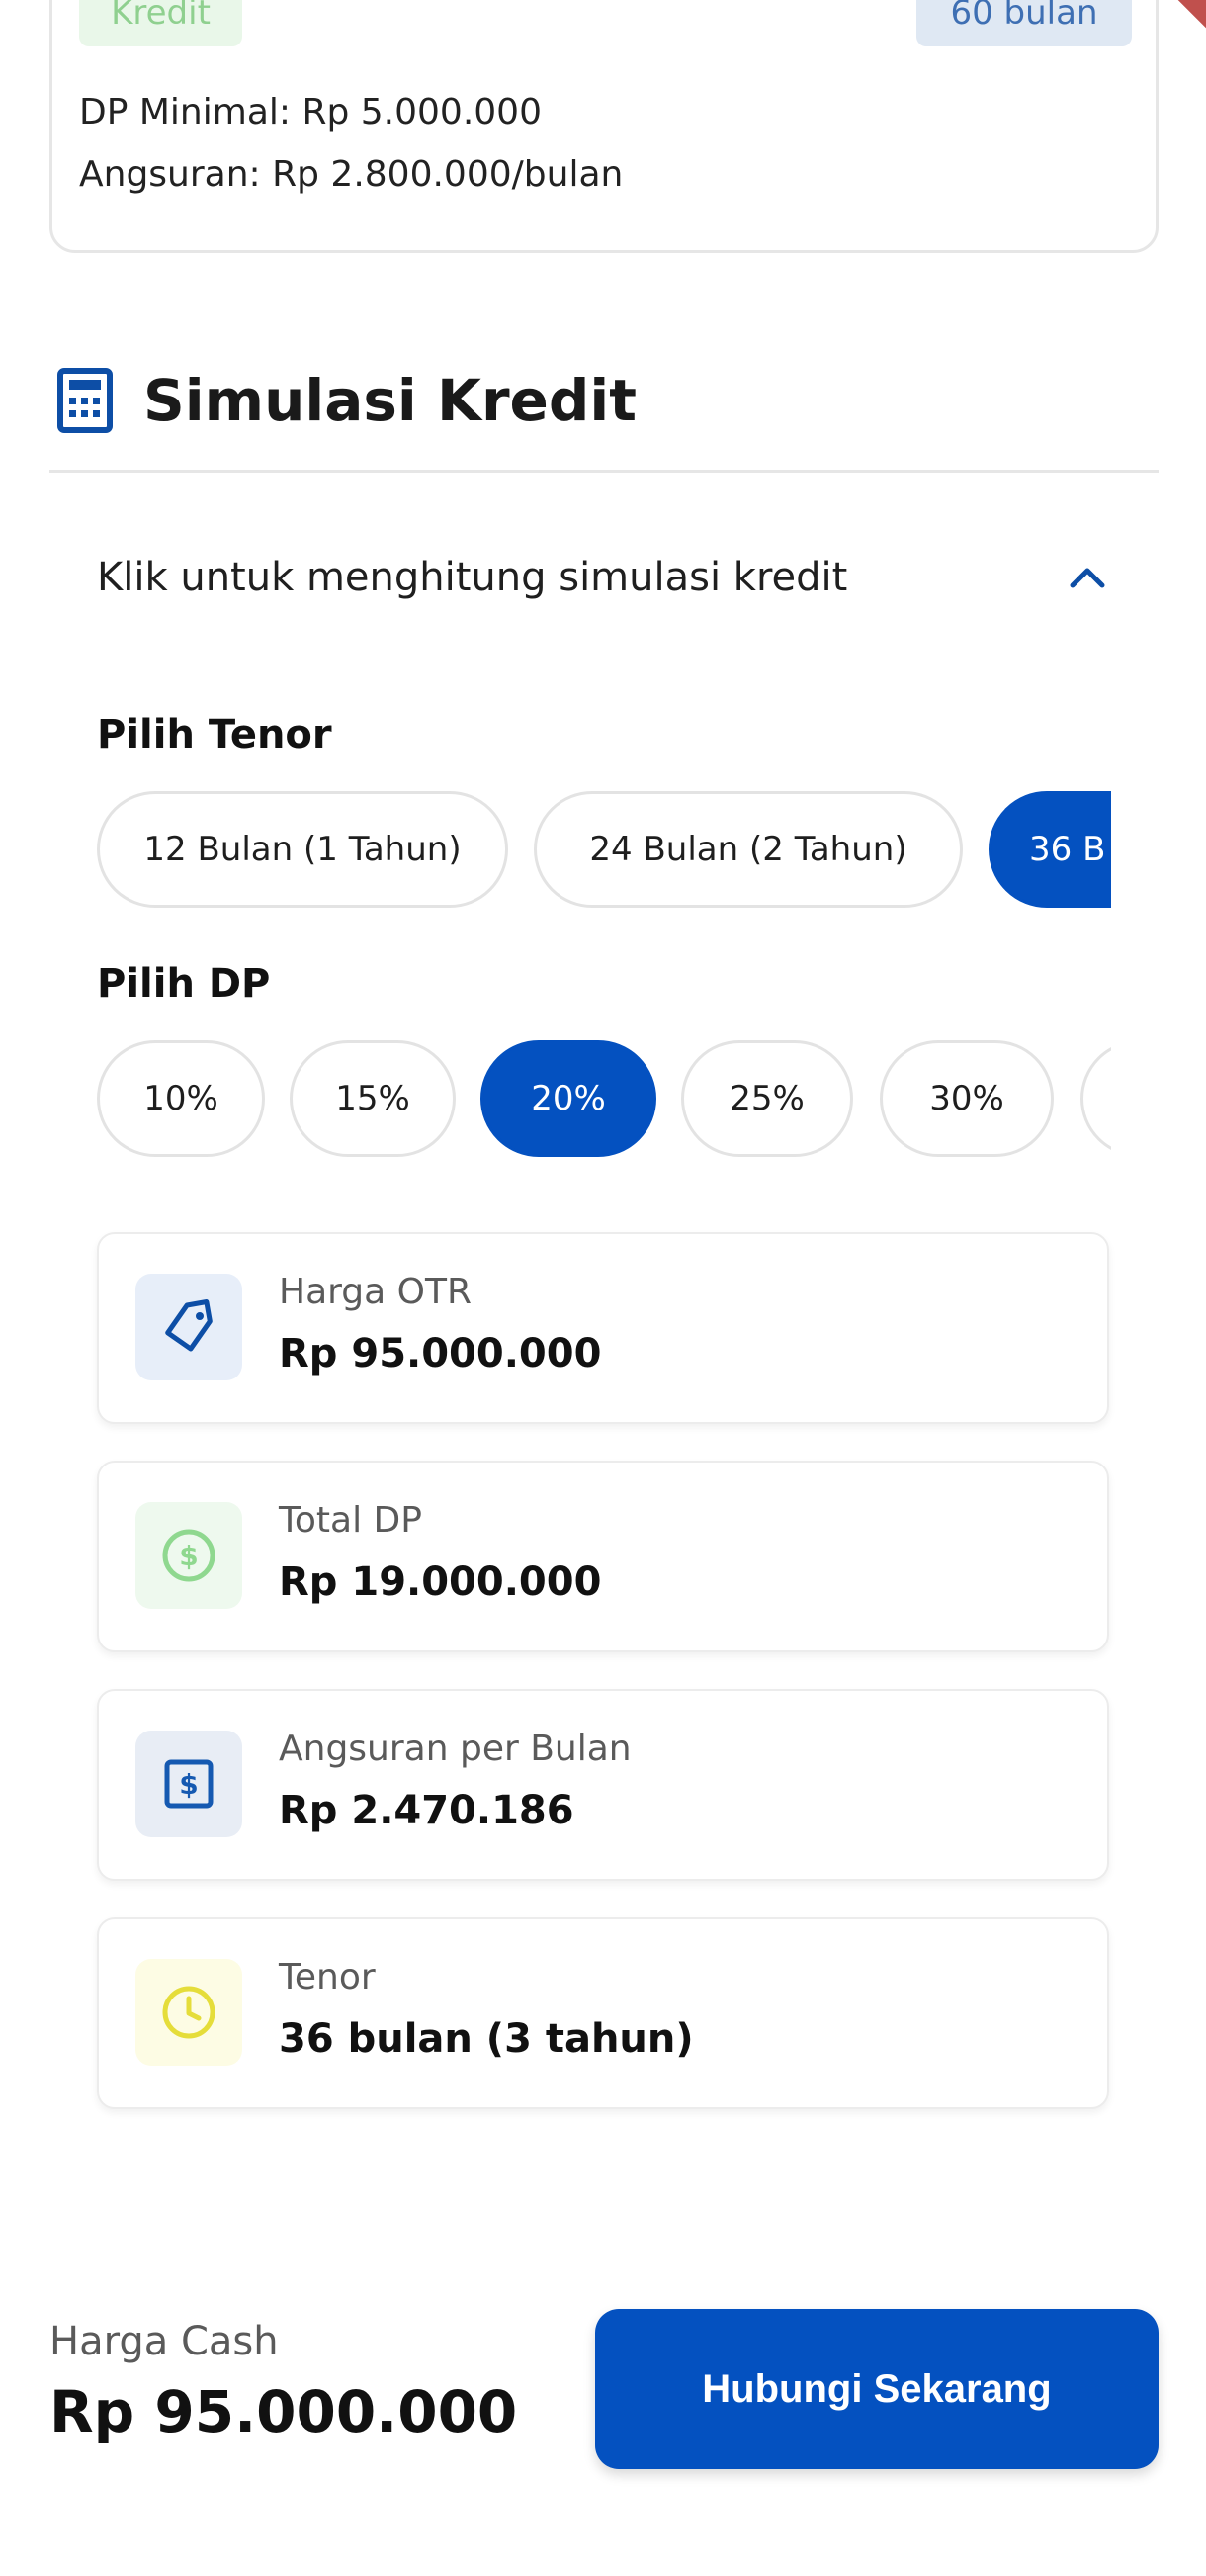  Describe the element at coordinates (352, 174) in the screenshot. I see `angsuran-text: Angsuran: Rp 2.800.000/bulan` at that location.